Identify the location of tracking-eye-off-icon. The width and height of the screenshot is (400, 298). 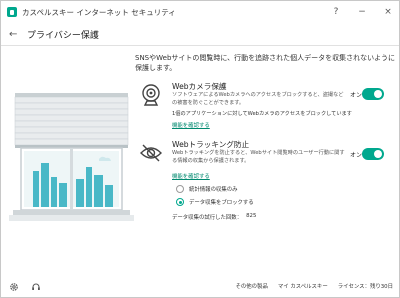
(151, 153).